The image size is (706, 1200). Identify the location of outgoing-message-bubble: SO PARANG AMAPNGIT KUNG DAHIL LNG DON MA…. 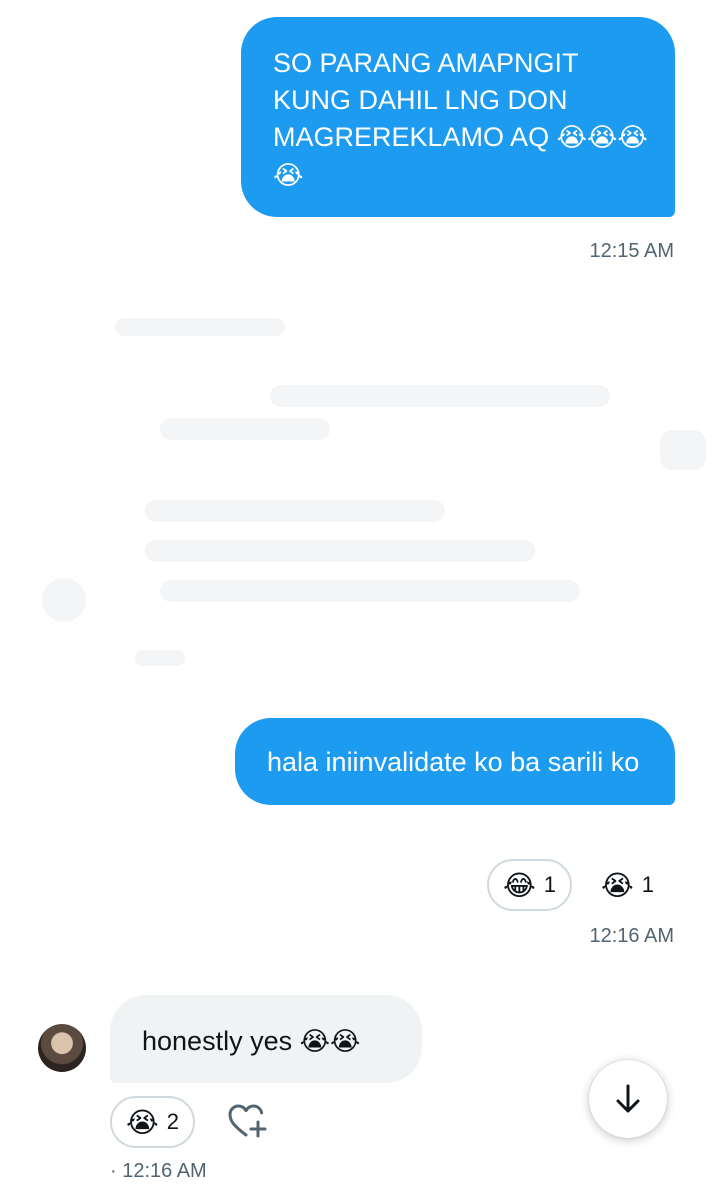
(458, 117).